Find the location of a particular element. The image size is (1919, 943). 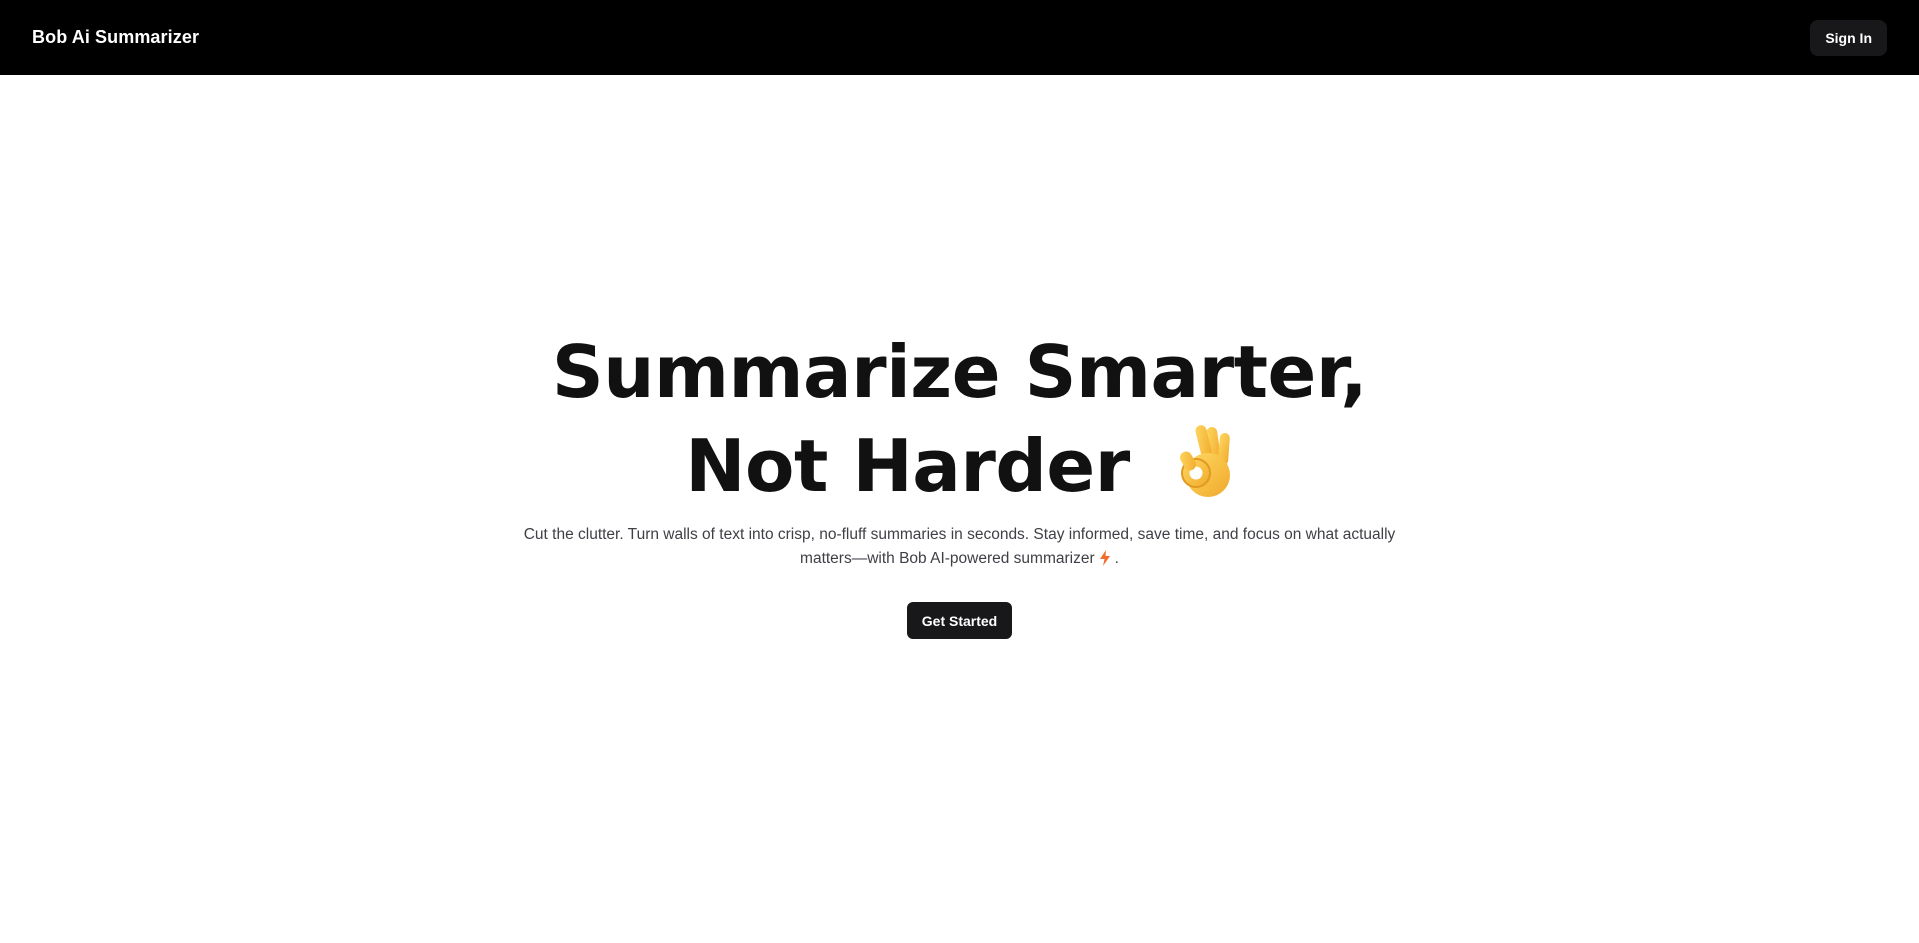

top-navbar: Bob Ai Summarizer Sign In is located at coordinates (959, 37).